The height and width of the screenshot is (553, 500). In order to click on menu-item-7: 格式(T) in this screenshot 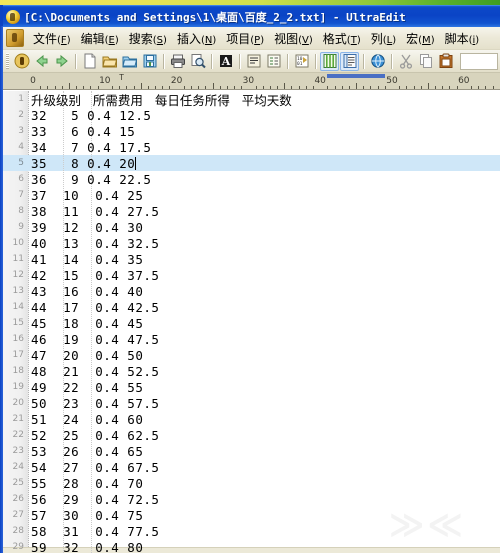, I will do `click(342, 38)`.